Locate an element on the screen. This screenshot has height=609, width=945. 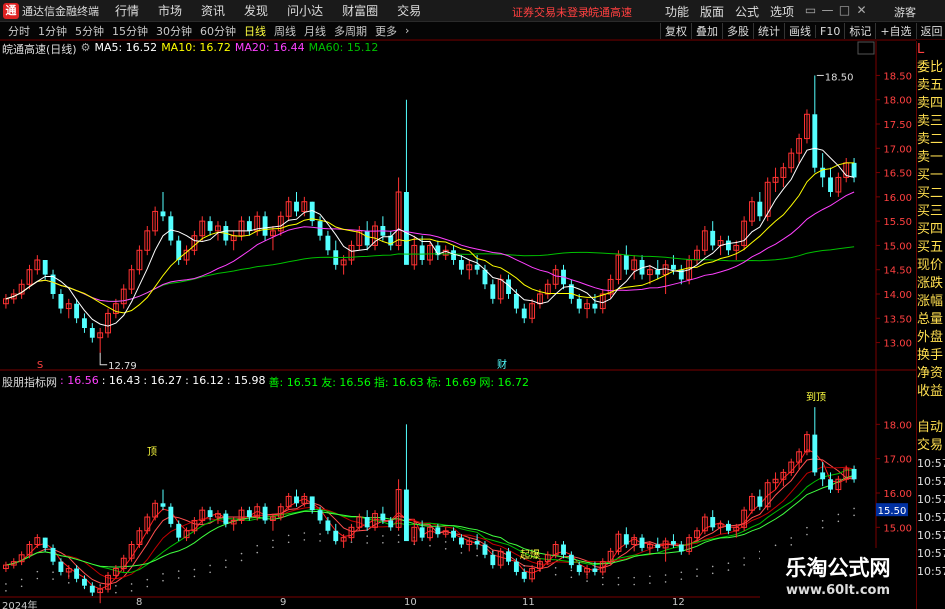
period-fenshi: 分时 is located at coordinates (19, 31).